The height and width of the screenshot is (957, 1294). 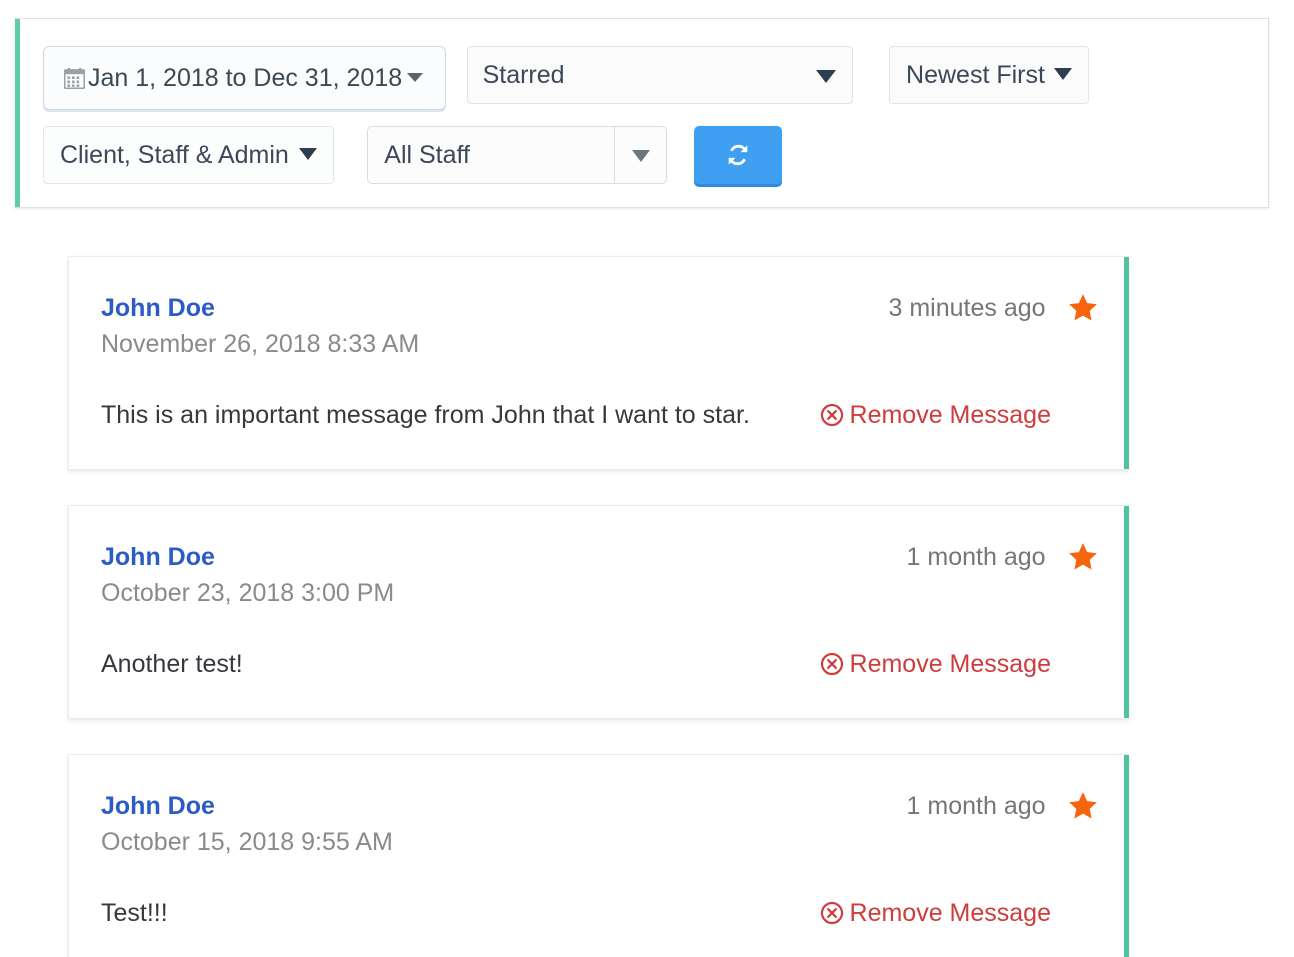 I want to click on message-body-row: Test!!! Remove Message, so click(x=599, y=913).